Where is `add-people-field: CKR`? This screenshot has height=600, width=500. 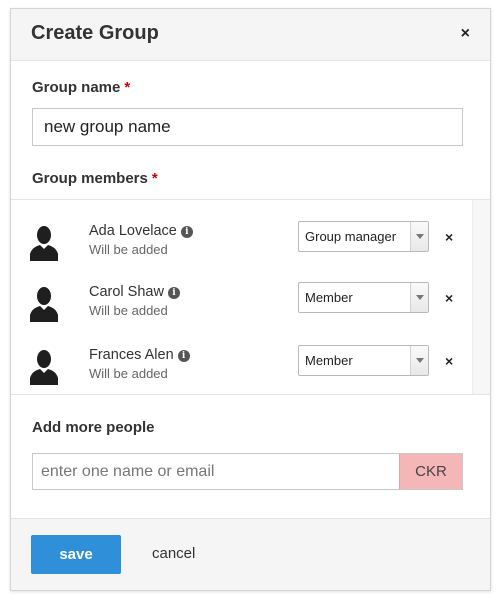
add-people-field: CKR is located at coordinates (247, 471).